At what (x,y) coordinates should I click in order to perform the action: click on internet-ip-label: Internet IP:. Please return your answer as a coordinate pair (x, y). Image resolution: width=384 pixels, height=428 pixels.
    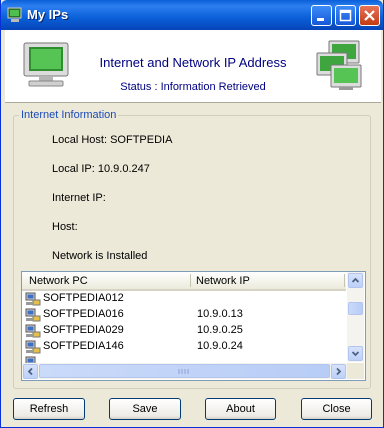
    Looking at the image, I should click on (79, 198).